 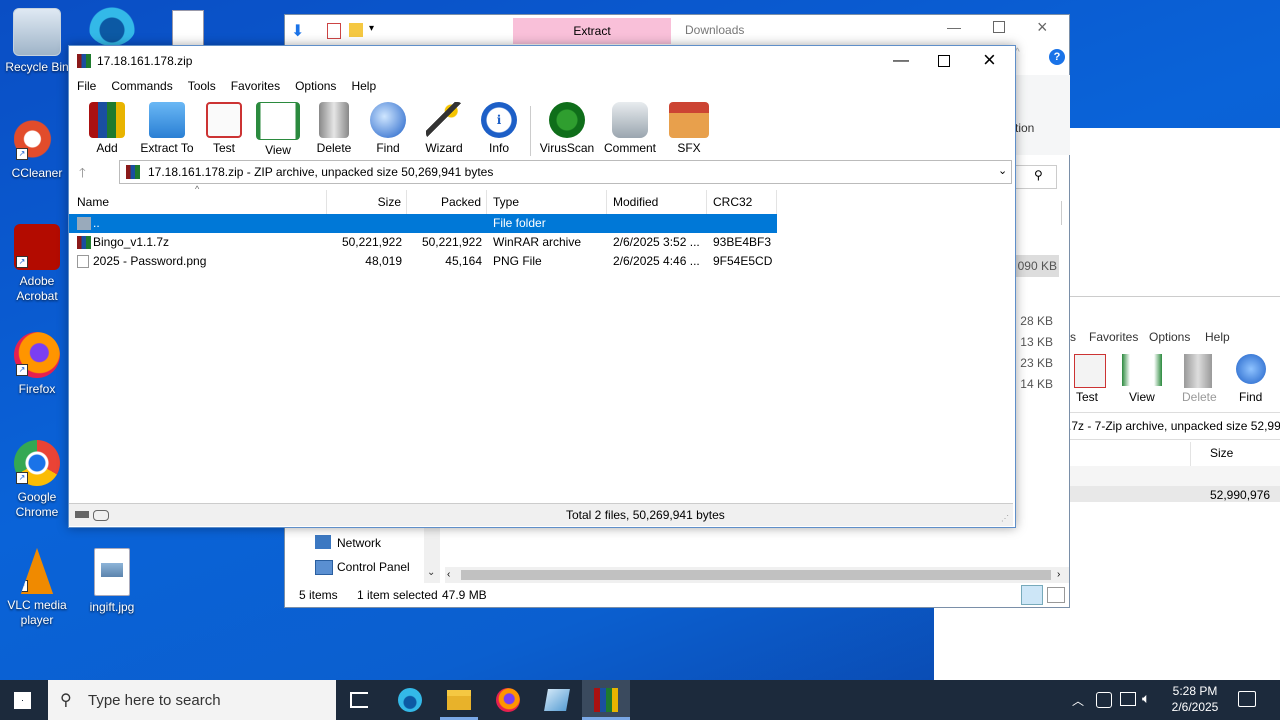 What do you see at coordinates (315, 86) in the screenshot?
I see `menu-options: Options` at bounding box center [315, 86].